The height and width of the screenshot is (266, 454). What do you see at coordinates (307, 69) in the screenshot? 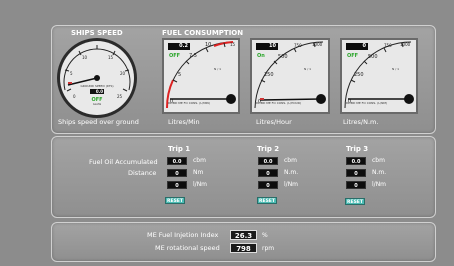
I see `gauge2-scale-note: N / 1` at bounding box center [307, 69].